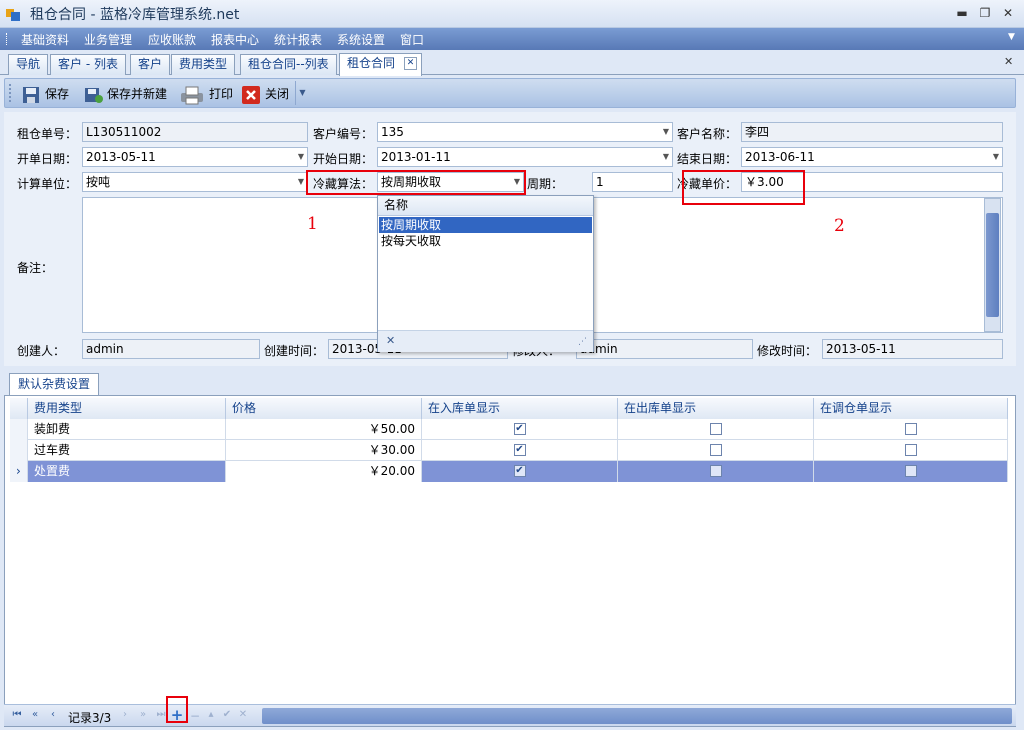 This screenshot has width=1024, height=730. What do you see at coordinates (485, 341) in the screenshot?
I see `popup-footer: ✕ ⋰` at bounding box center [485, 341].